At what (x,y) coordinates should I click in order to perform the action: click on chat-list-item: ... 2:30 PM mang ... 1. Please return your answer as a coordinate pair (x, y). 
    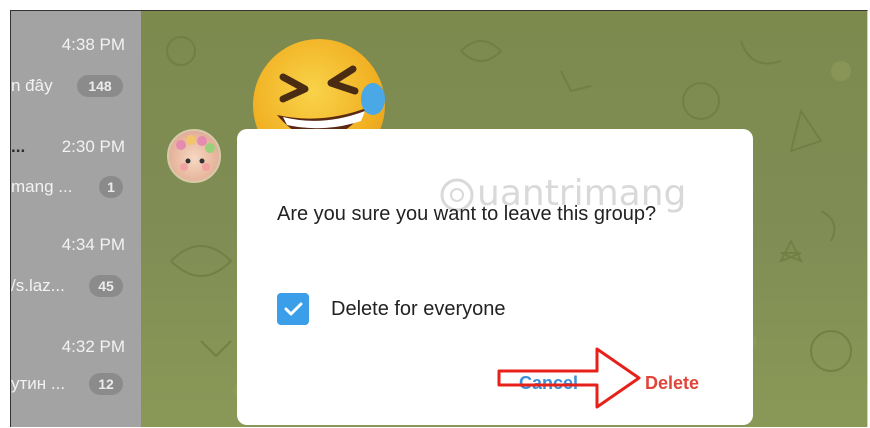
    Looking at the image, I should click on (76, 161).